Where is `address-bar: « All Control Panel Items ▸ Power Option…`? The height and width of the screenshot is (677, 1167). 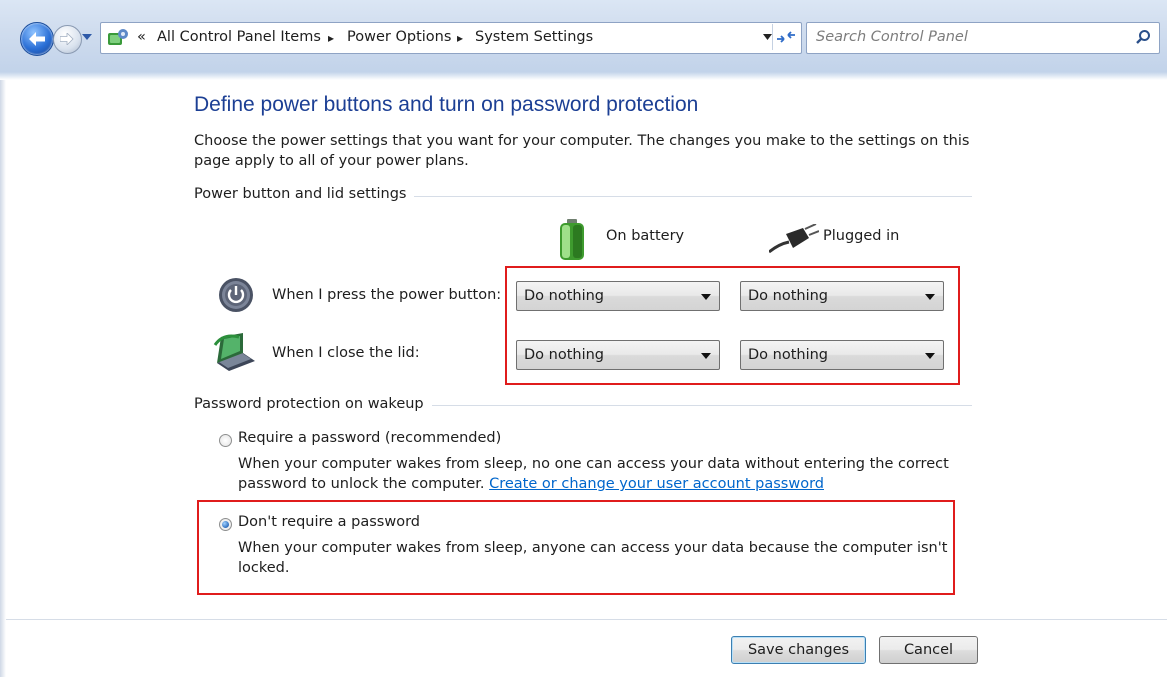
address-bar: « All Control Panel Items ▸ Power Option… is located at coordinates (451, 38).